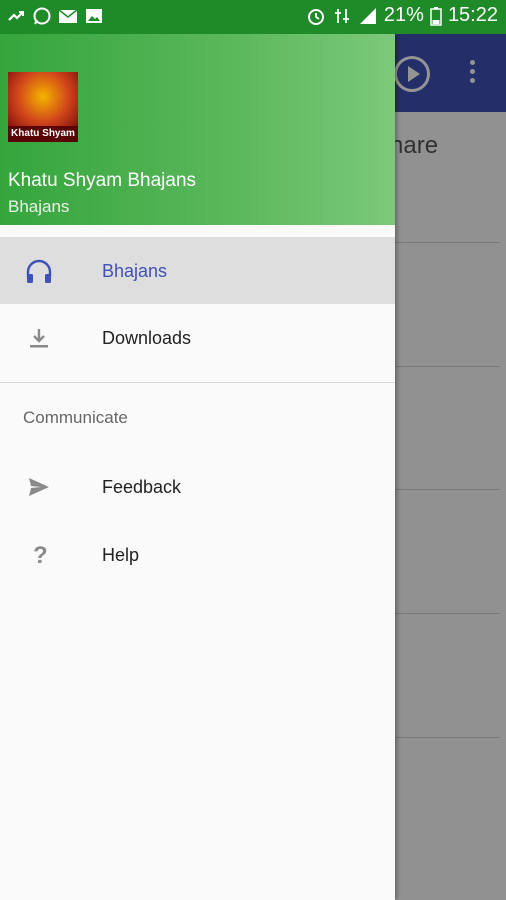  I want to click on status-bar: 21% 15:22, so click(253, 17).